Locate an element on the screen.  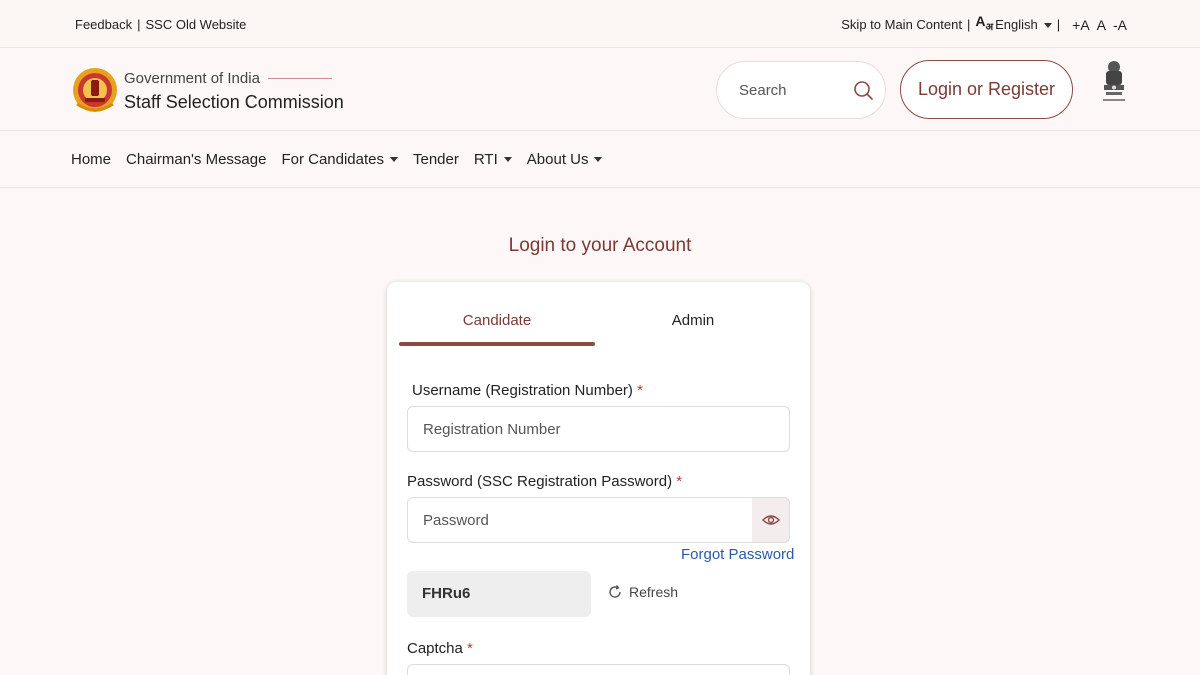
nav-item-label: Tender is located at coordinates (436, 159).